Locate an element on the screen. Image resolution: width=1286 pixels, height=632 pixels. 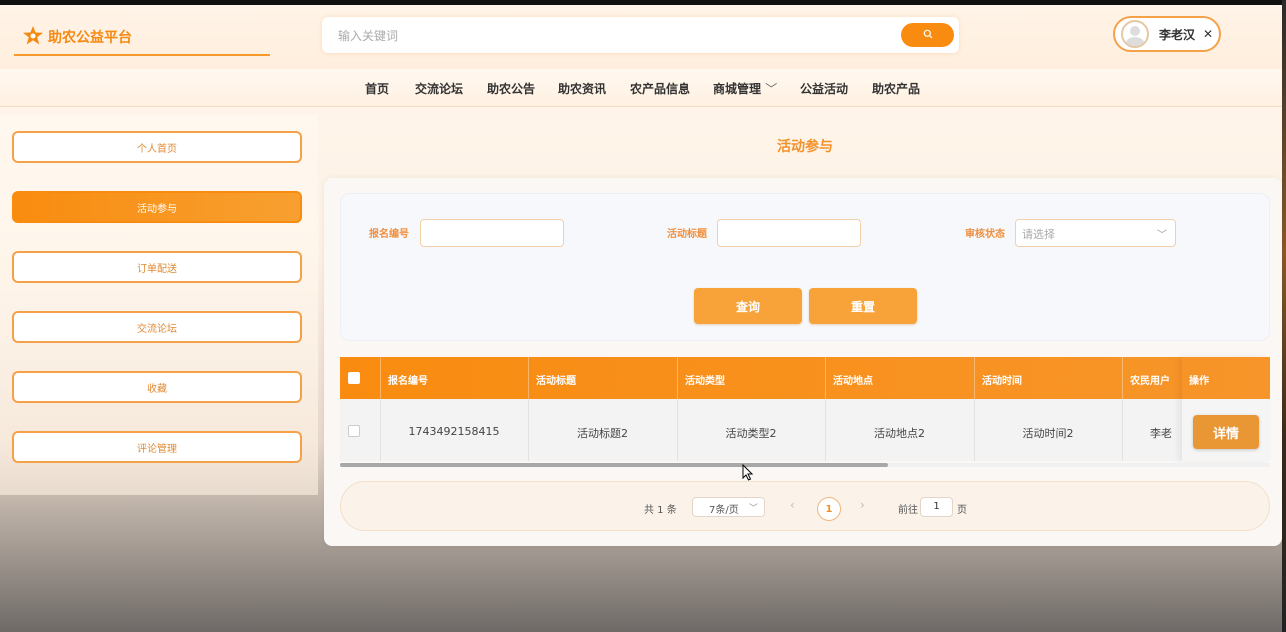
page-size-select: 7条/页 ﹀ is located at coordinates (728, 507).